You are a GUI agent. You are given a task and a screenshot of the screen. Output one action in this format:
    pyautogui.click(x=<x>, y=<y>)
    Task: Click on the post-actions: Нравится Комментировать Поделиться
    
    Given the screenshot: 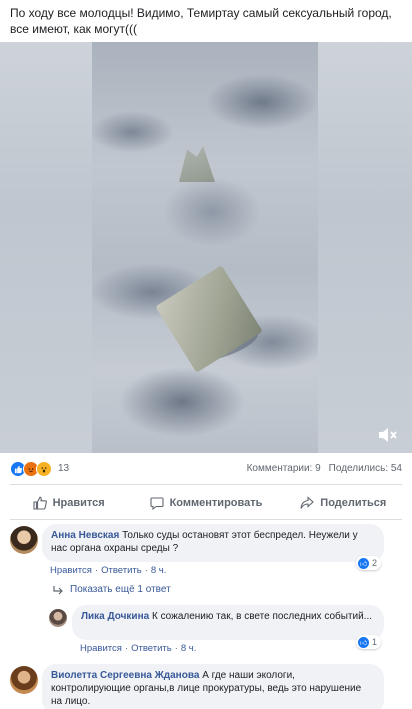 What is the action you would take?
    pyautogui.click(x=206, y=503)
    